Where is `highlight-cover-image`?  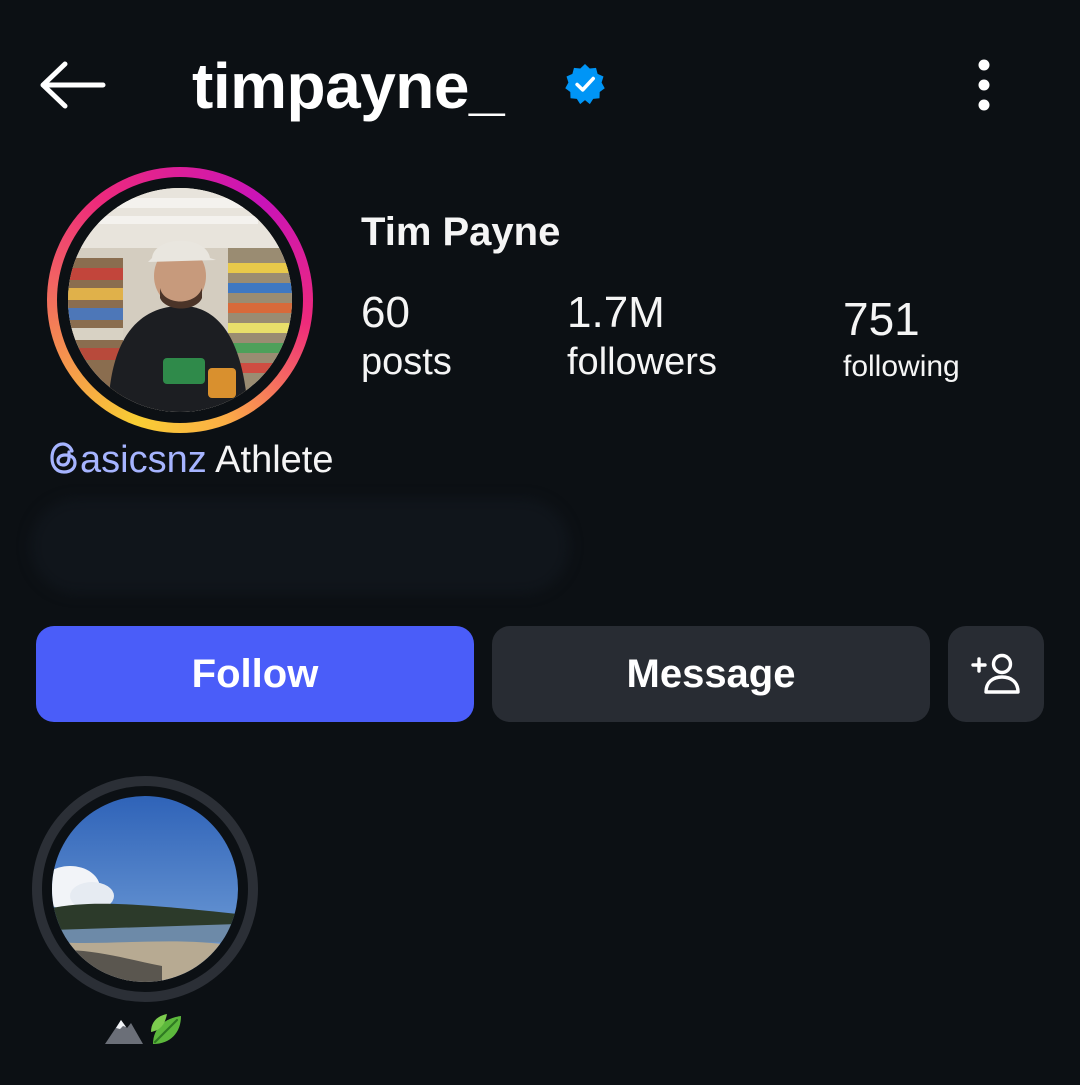 highlight-cover-image is located at coordinates (145, 889).